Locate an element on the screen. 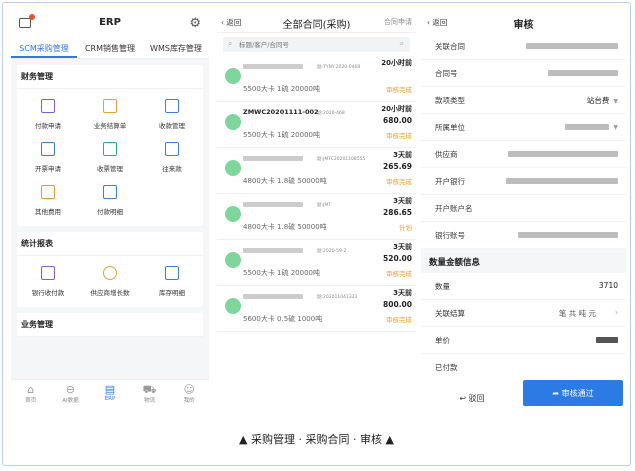 Image resolution: width=635 pixels, height=471 pixels. menu-bank-flow: 银行收付款 is located at coordinates (48, 281).